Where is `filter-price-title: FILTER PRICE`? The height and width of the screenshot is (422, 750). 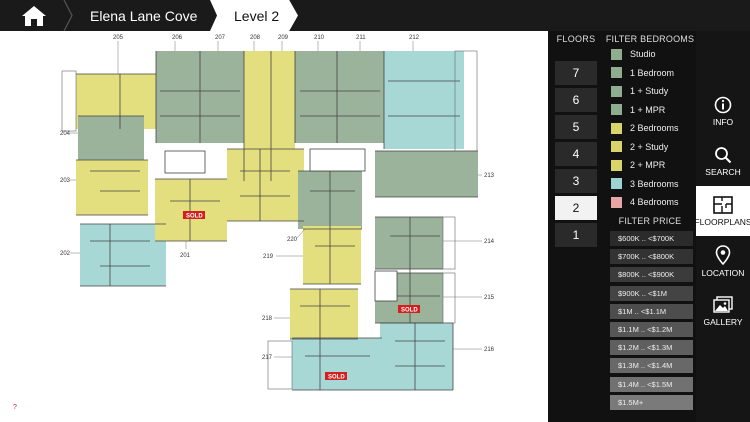 filter-price-title: FILTER PRICE is located at coordinates (650, 221).